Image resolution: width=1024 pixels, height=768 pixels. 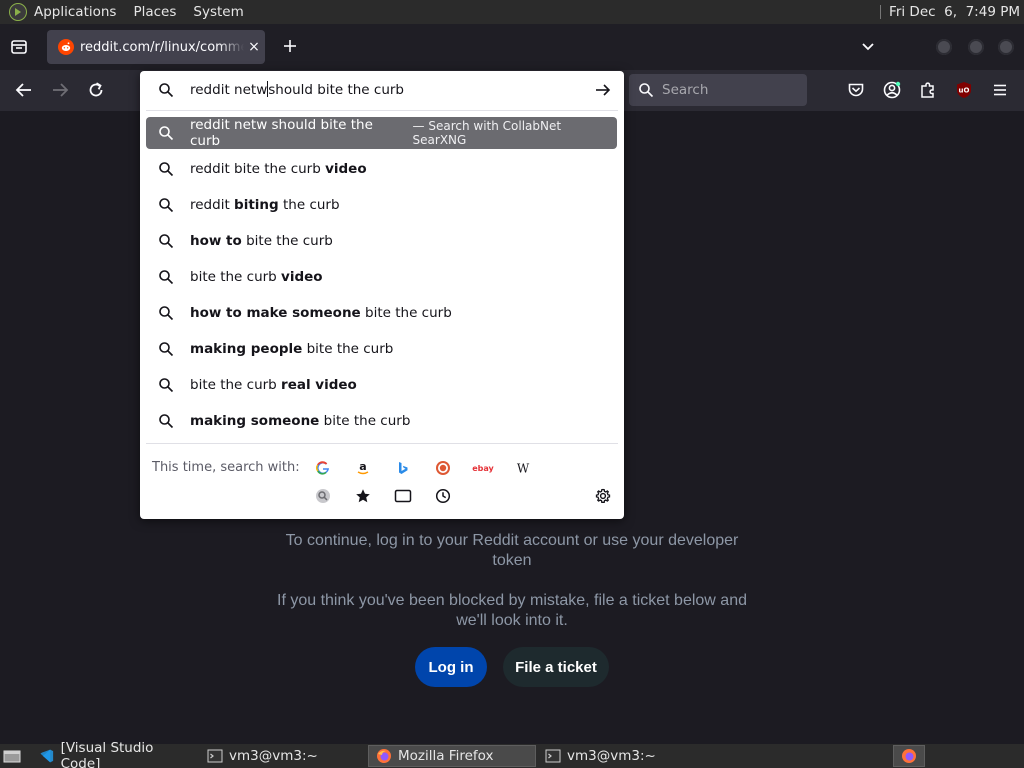 What do you see at coordinates (512, 47) in the screenshot?
I see `tab-strip: reddit.com/r/linux/comments/ ×` at bounding box center [512, 47].